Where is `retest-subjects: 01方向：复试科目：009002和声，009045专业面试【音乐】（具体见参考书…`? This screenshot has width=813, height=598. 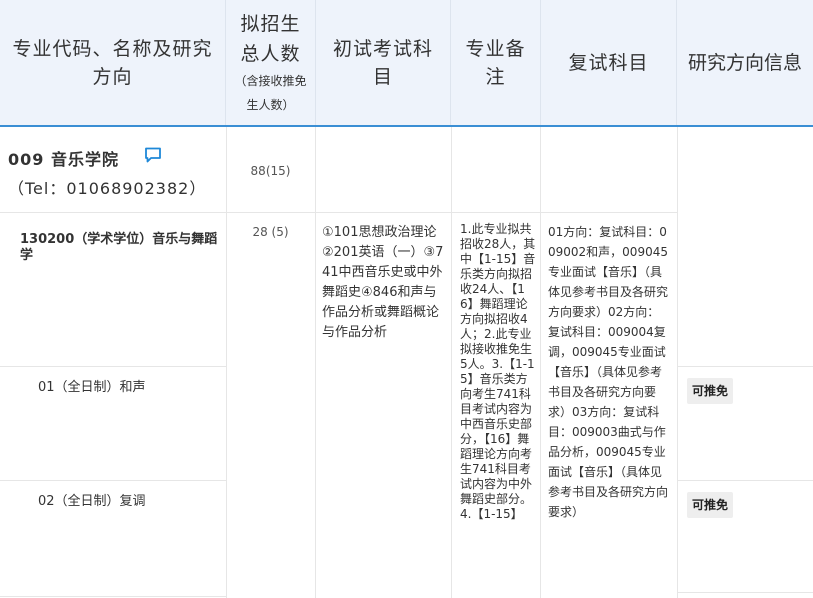
retest-subjects: 01方向：复试科目：009002和声，009045专业面试【音乐】（具体见参考书… is located at coordinates (608, 372).